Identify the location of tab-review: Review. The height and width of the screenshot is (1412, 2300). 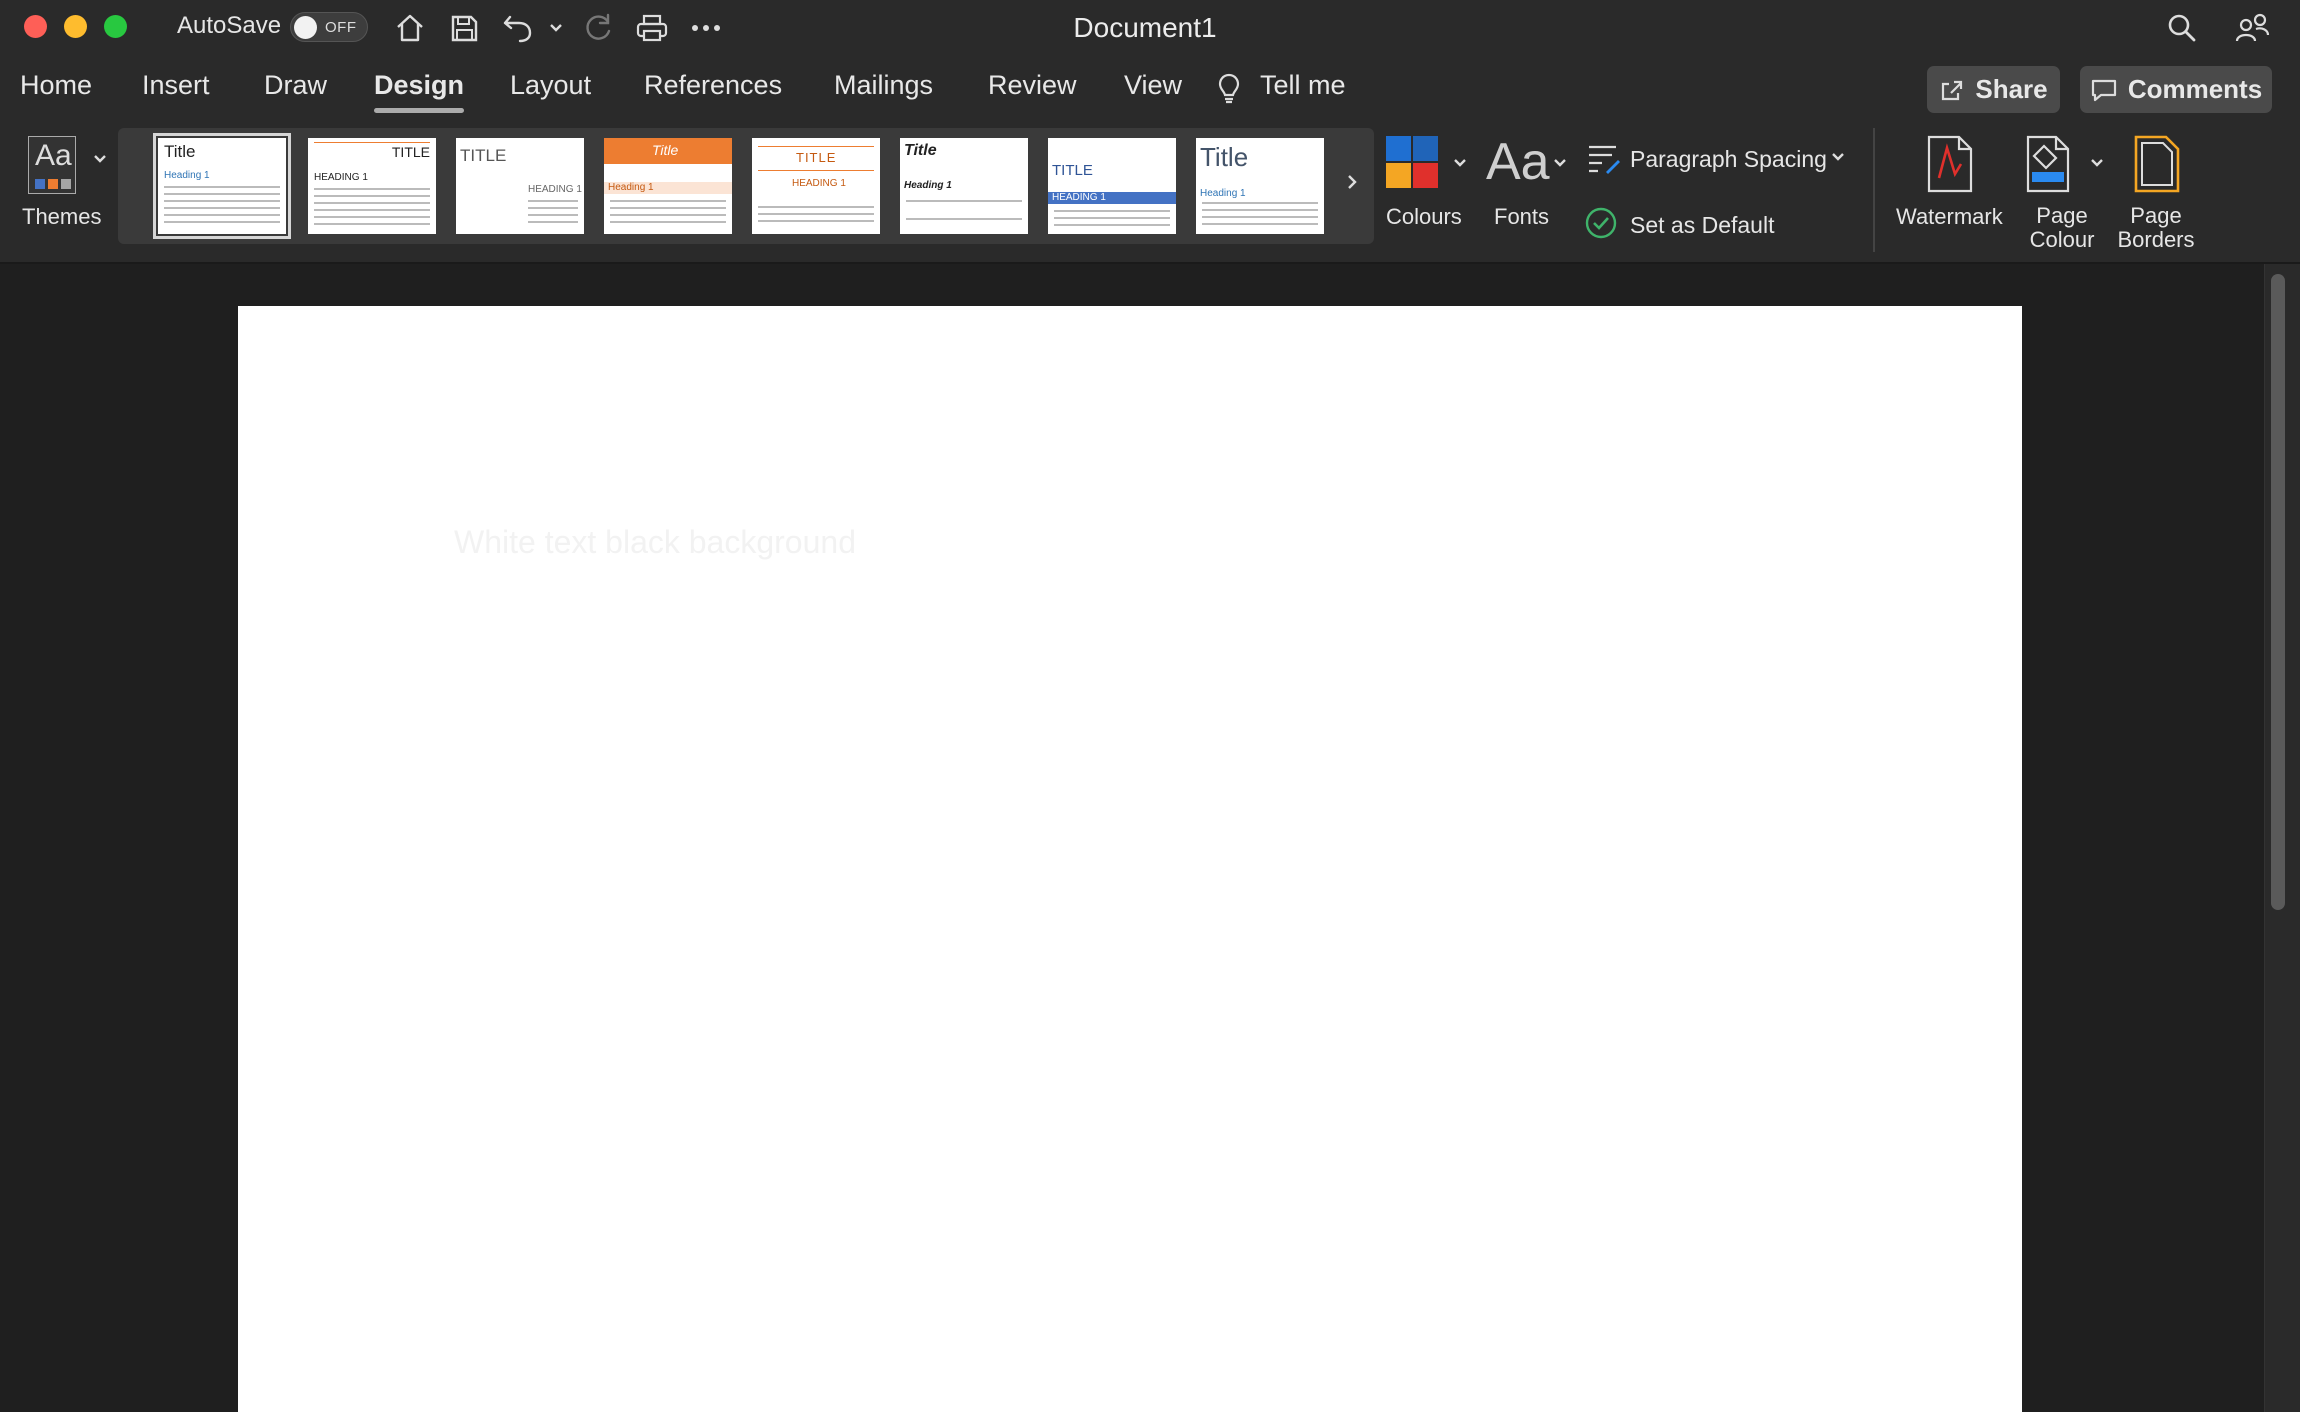
(1032, 85).